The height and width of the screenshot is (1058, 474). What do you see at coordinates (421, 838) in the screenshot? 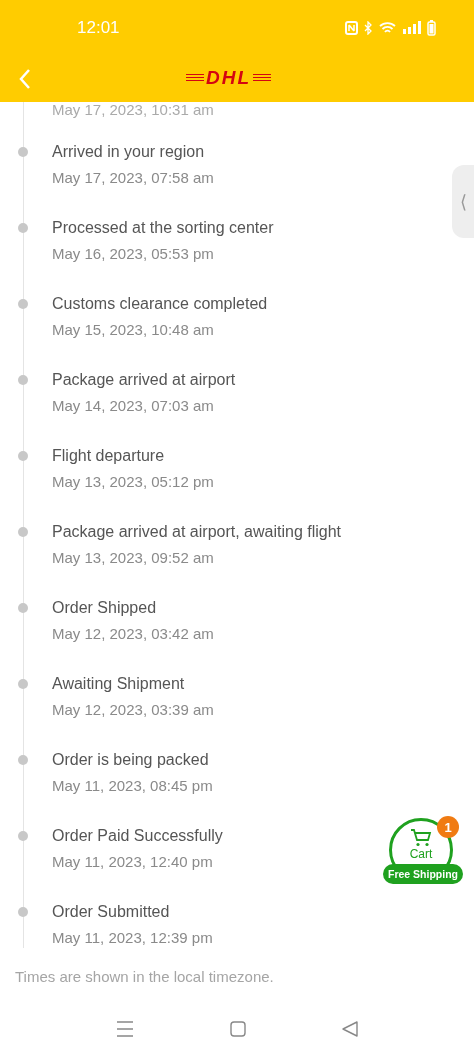
I see `cart-icon` at bounding box center [421, 838].